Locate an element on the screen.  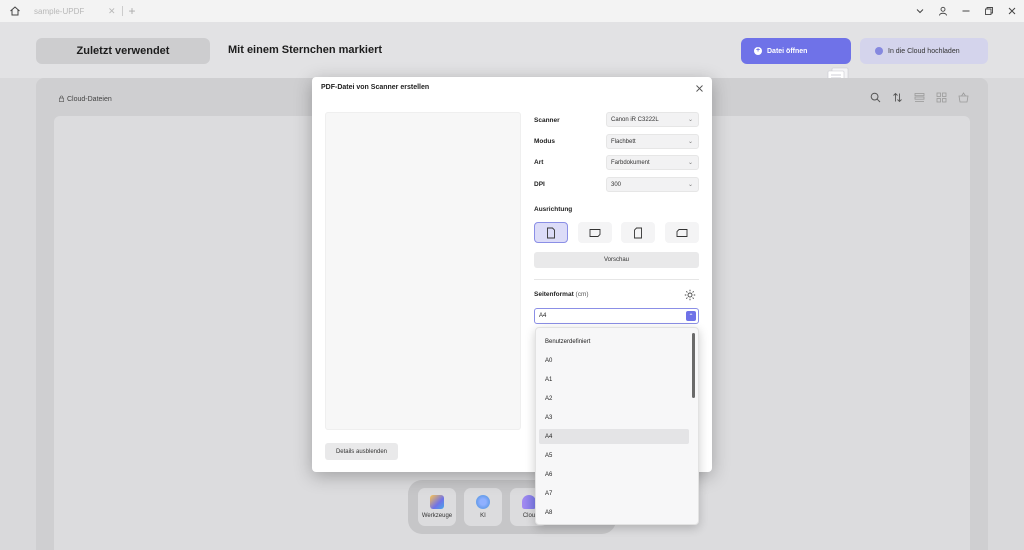
orientation-label: Ausrichtung is located at coordinates (553, 209).